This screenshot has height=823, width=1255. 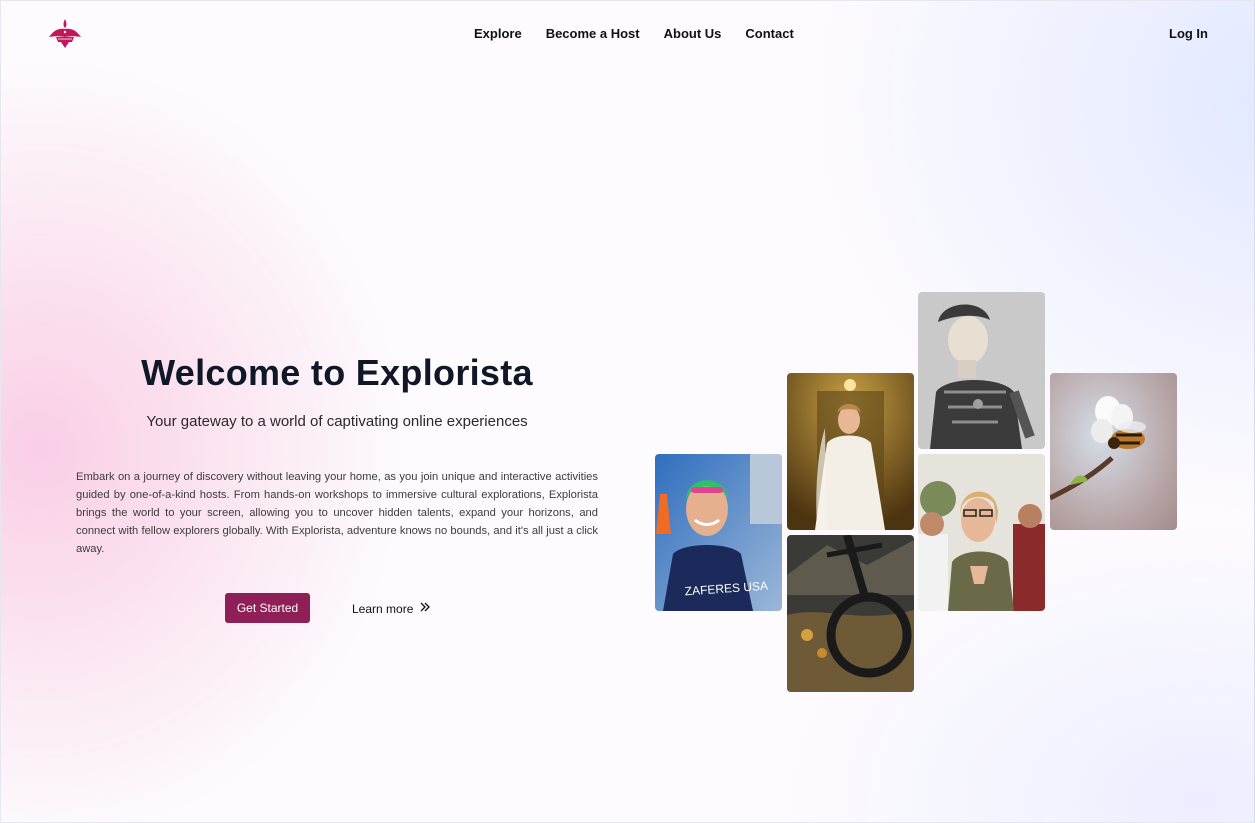 What do you see at coordinates (981, 532) in the screenshot?
I see `concert-crowd-photo` at bounding box center [981, 532].